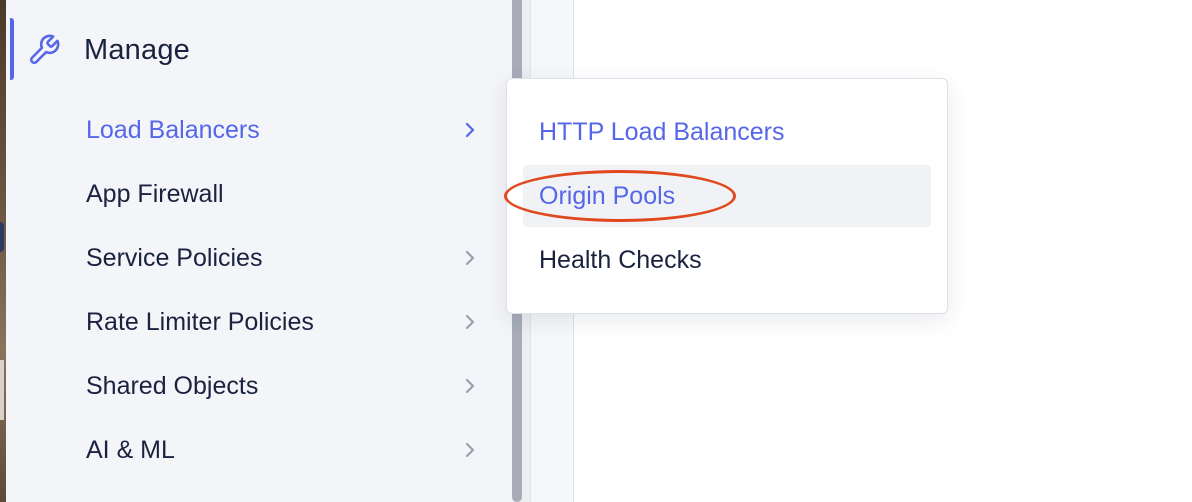 The height and width of the screenshot is (502, 1192). I want to click on active-section-indicator, so click(12, 49).